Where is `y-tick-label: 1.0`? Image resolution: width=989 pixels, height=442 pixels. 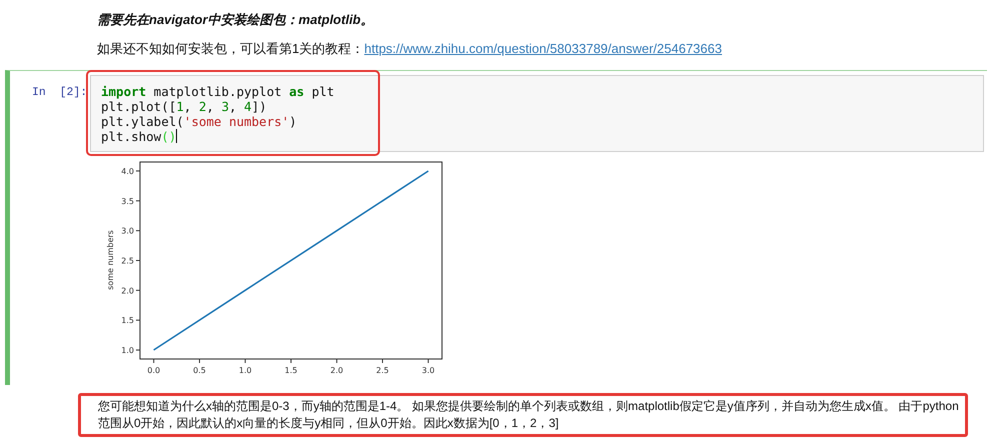
y-tick-label: 1.0 is located at coordinates (127, 351).